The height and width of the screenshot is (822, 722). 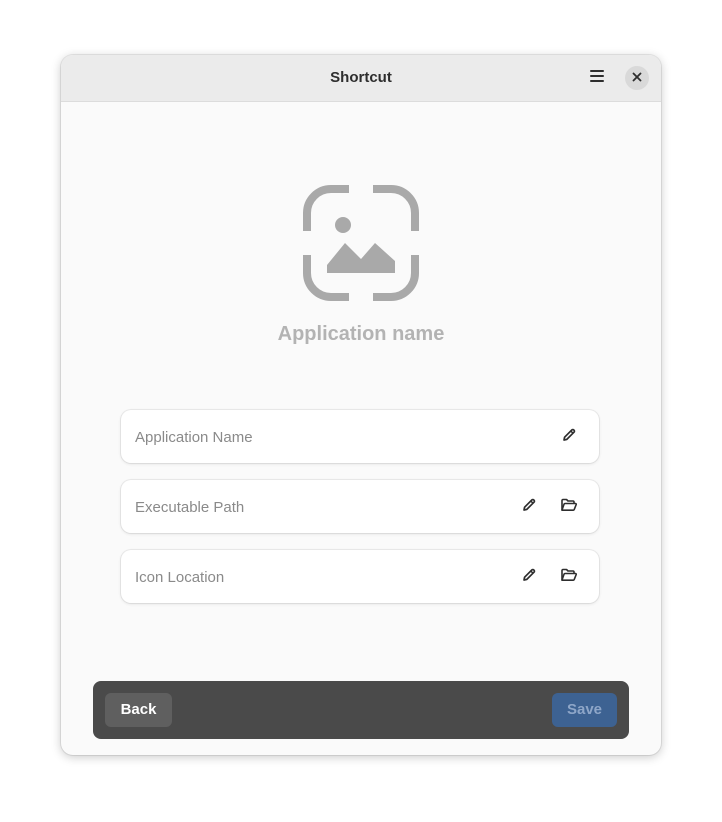 What do you see at coordinates (190, 507) in the screenshot?
I see `executable-path-placeholder: Executable Path` at bounding box center [190, 507].